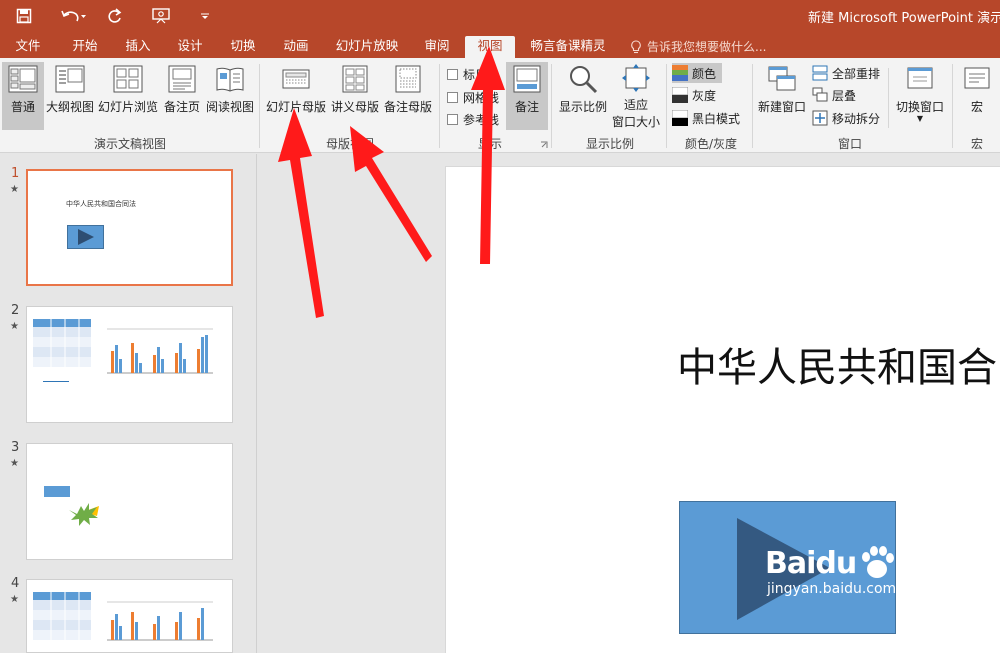 Image resolution: width=1000 pixels, height=653 pixels. Describe the element at coordinates (583, 96) in the screenshot. I see `zoom-button: 显示比例` at that location.